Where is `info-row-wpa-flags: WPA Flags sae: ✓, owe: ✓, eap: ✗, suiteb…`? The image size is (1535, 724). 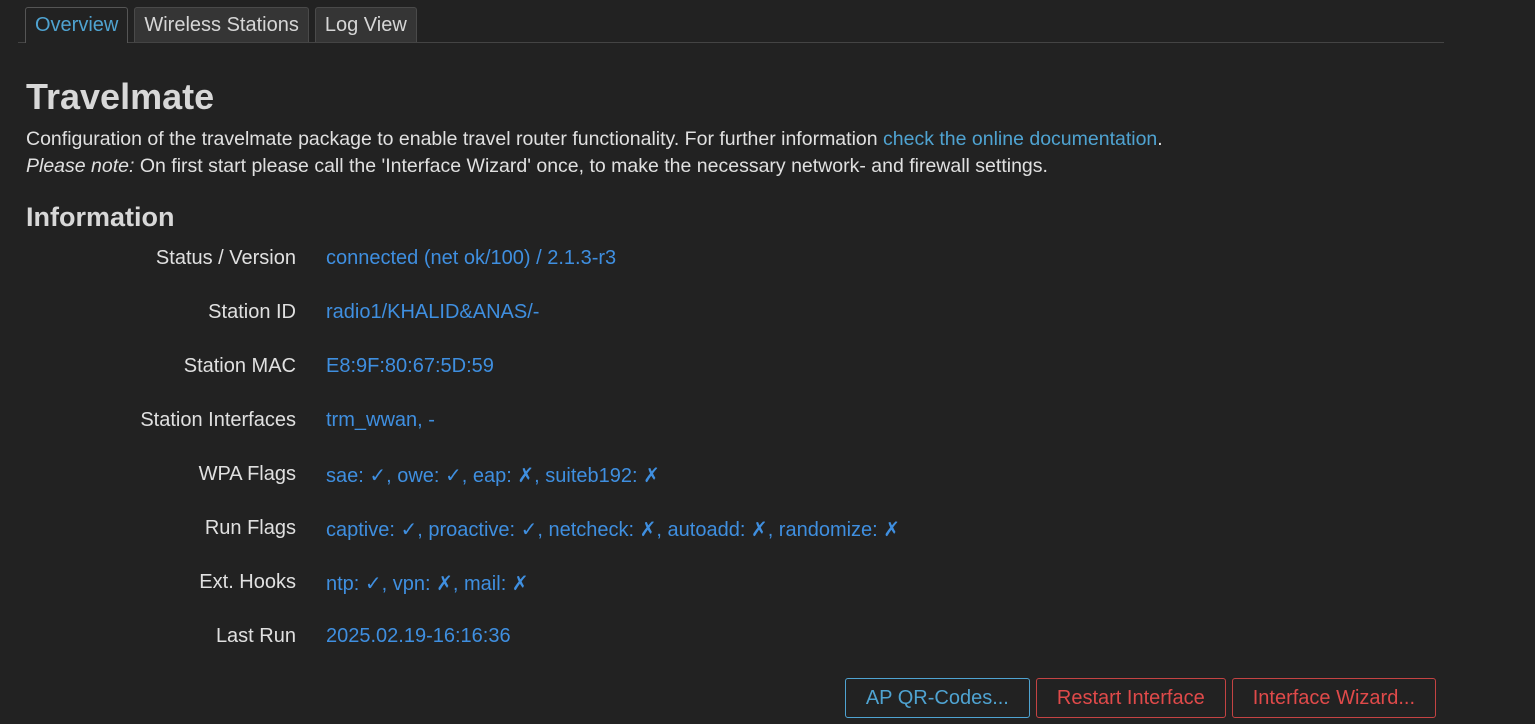
info-row-wpa-flags: WPA Flags sae: ✓, owe: ✓, eap: ✗, suiteb… is located at coordinates (600, 485).